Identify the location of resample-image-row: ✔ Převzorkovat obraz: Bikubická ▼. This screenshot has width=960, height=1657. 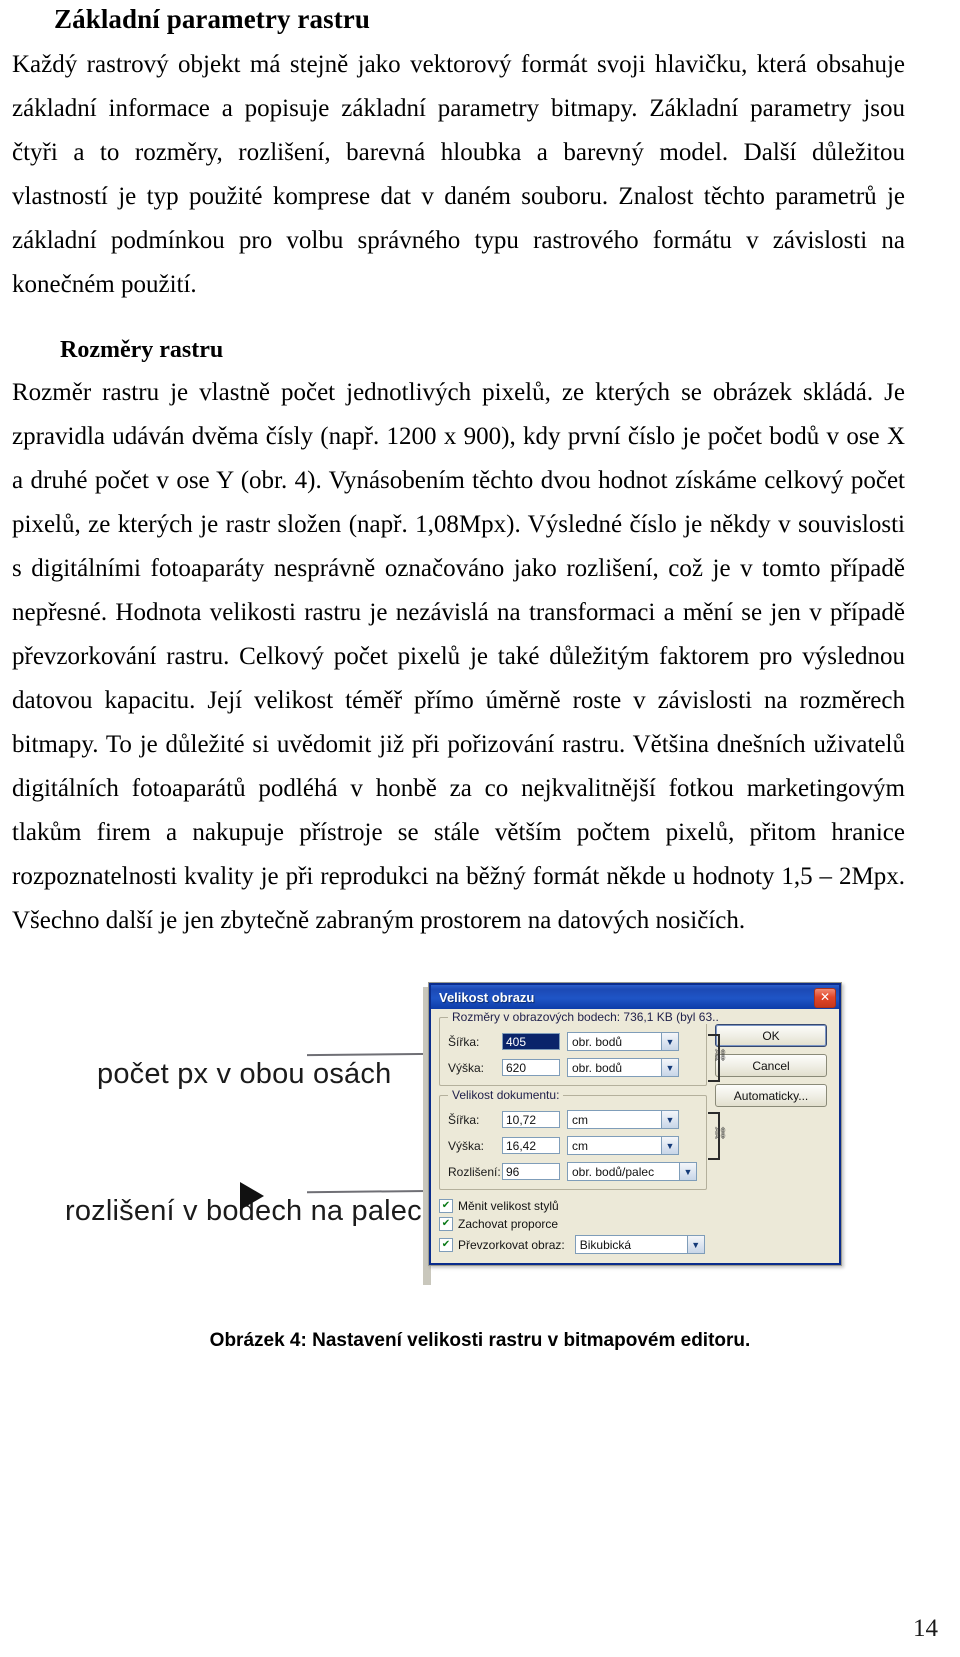
(573, 1244).